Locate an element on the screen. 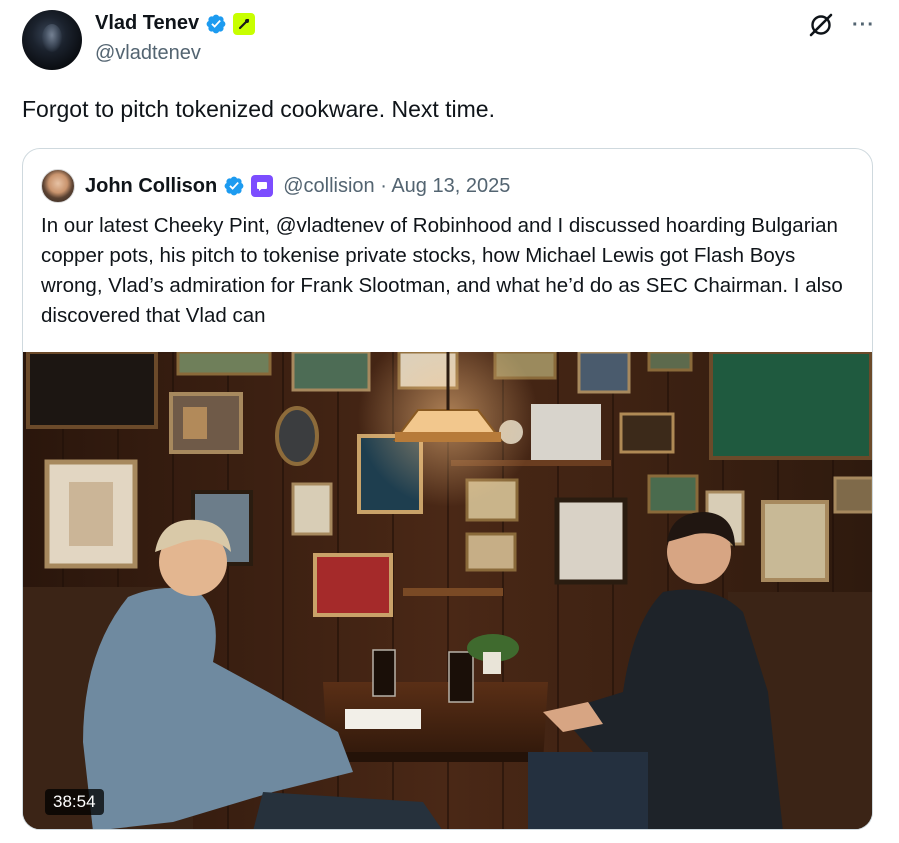 Image resolution: width=899 pixels, height=843 pixels. quoted-author-meta: @collision · Aug 13, 2025 is located at coordinates (397, 185).